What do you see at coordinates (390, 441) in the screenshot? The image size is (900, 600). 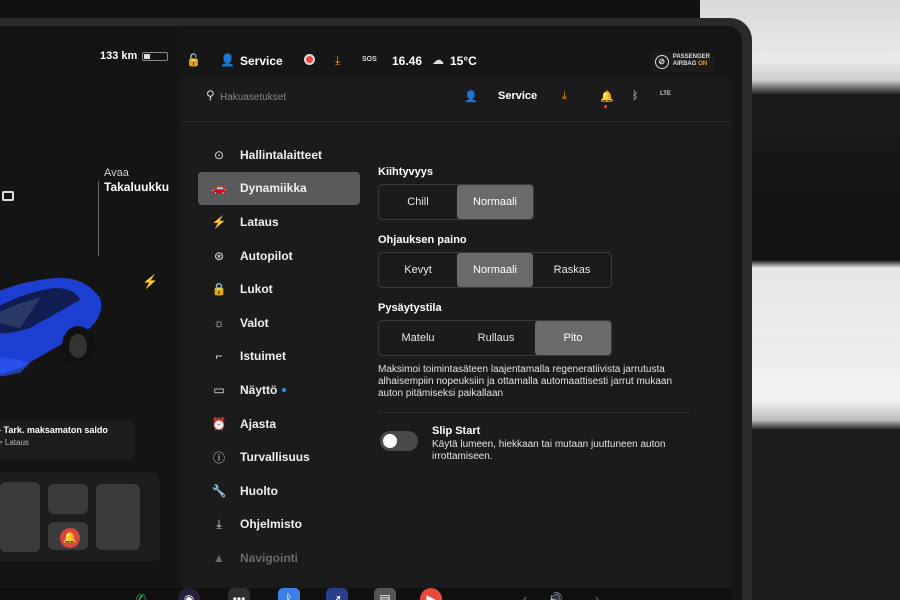 I see `toggle-knob` at bounding box center [390, 441].